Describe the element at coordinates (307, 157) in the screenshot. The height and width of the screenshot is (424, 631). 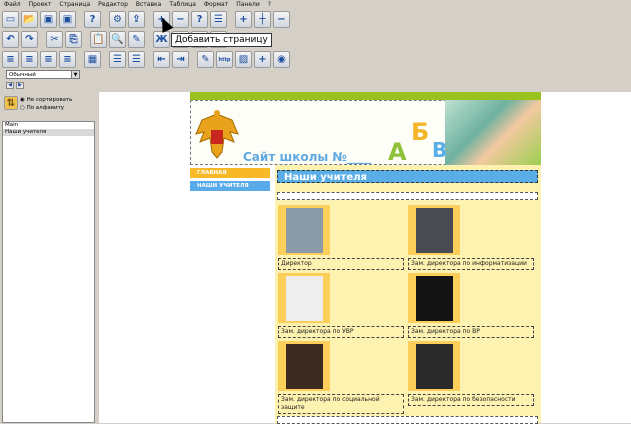
I see `site-title: Сайт школы №____` at that location.